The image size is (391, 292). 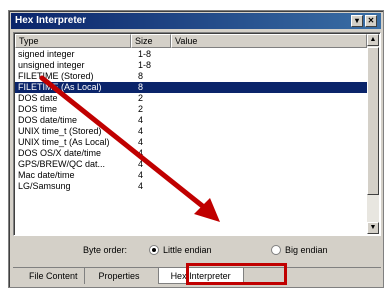 I want to click on list-item: GPS/BREW/QC dat... 4, so click(x=191, y=164).